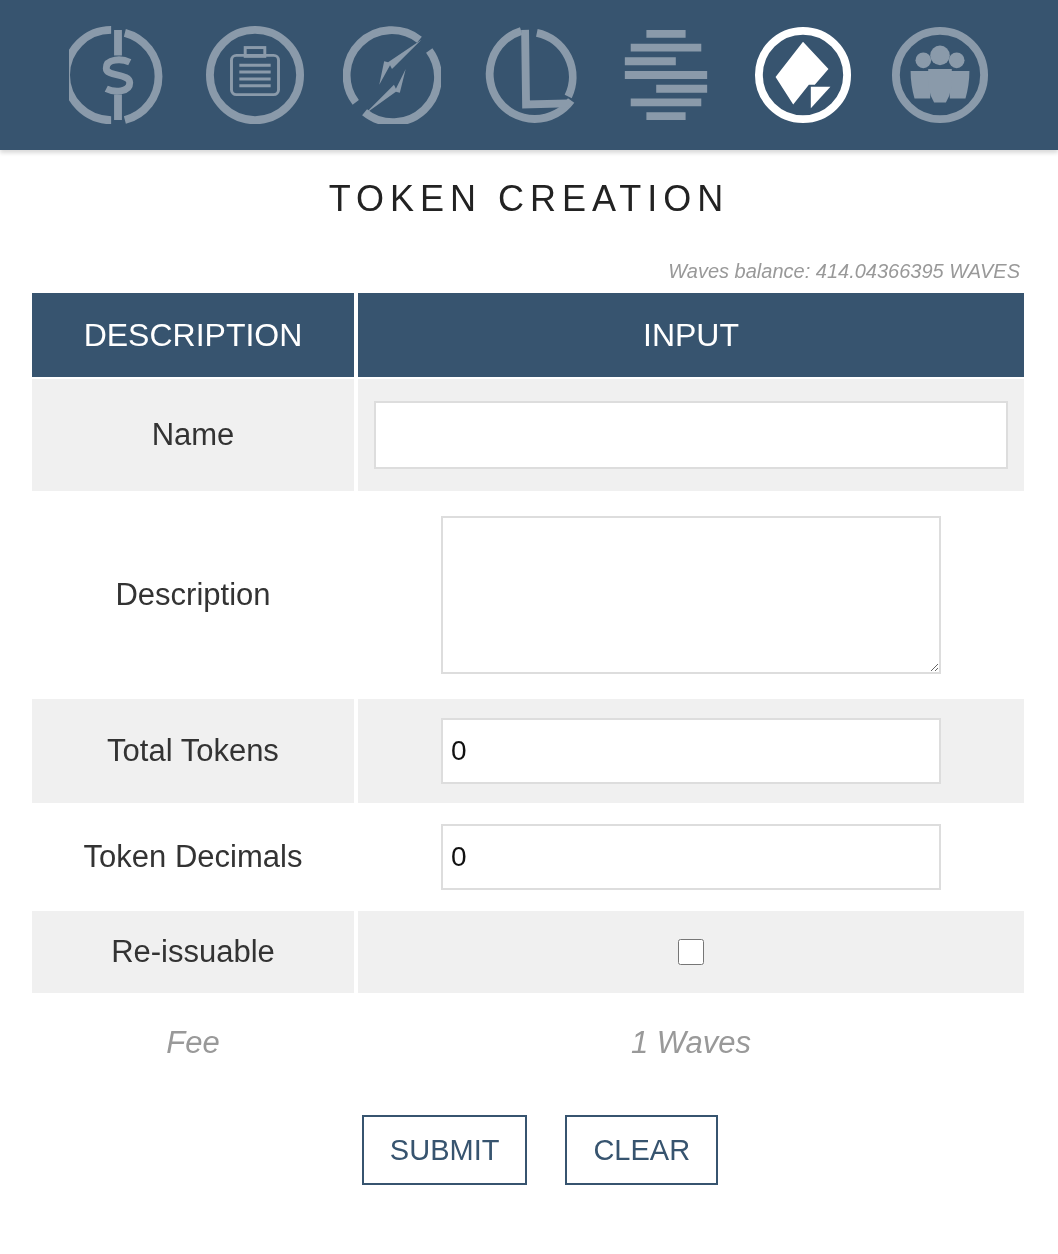  I want to click on table-cell: Total Tokens, so click(193, 751).